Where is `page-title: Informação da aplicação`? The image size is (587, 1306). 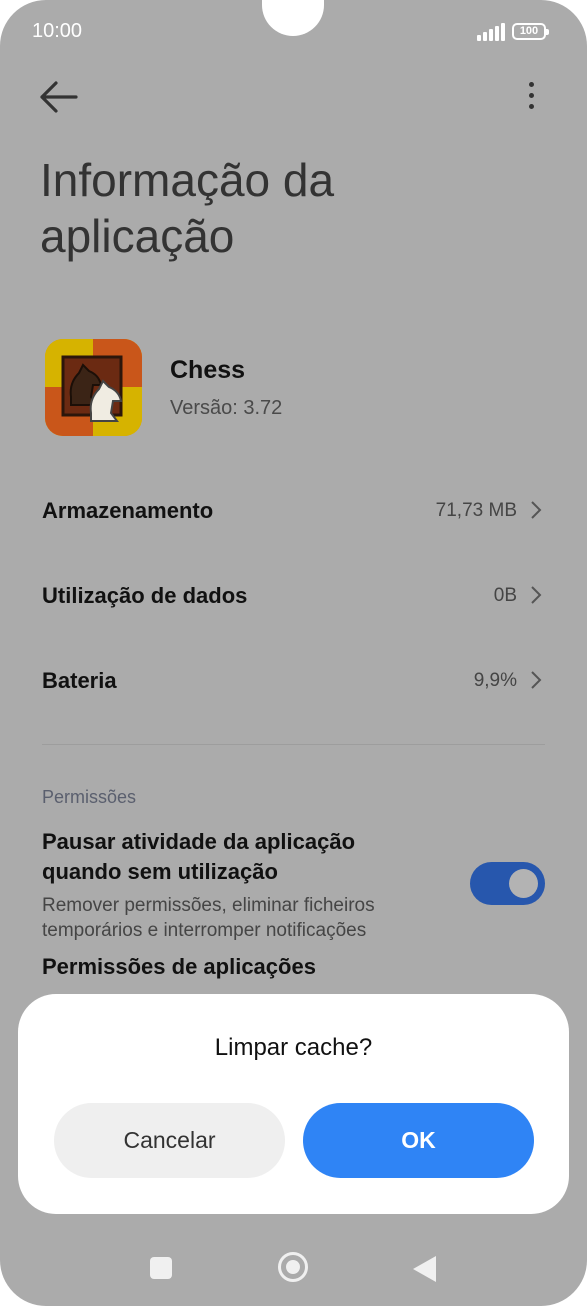
page-title: Informação da aplicação is located at coordinates (187, 208).